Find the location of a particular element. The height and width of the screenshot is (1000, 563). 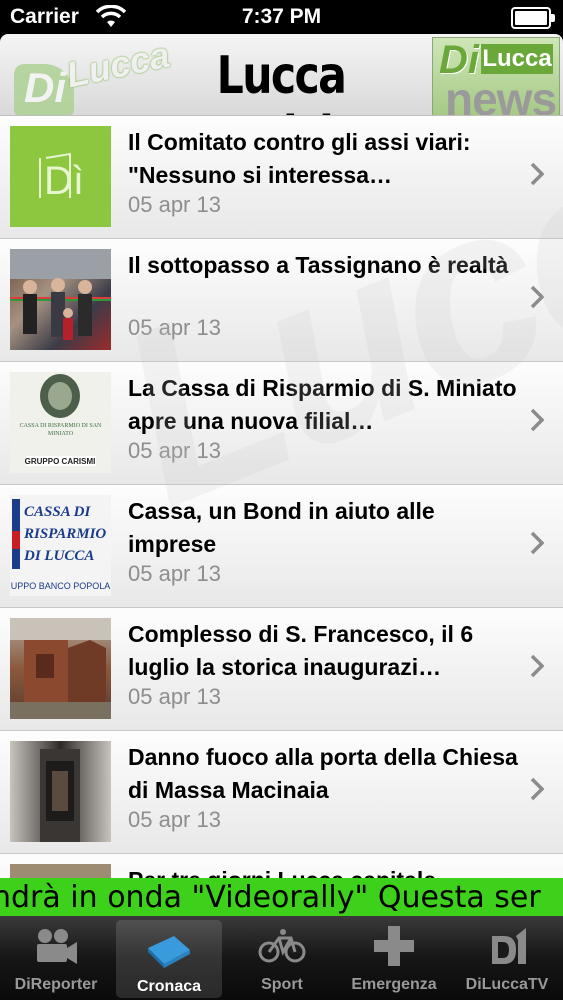

tab-emergenza: Emergenza is located at coordinates (394, 958).